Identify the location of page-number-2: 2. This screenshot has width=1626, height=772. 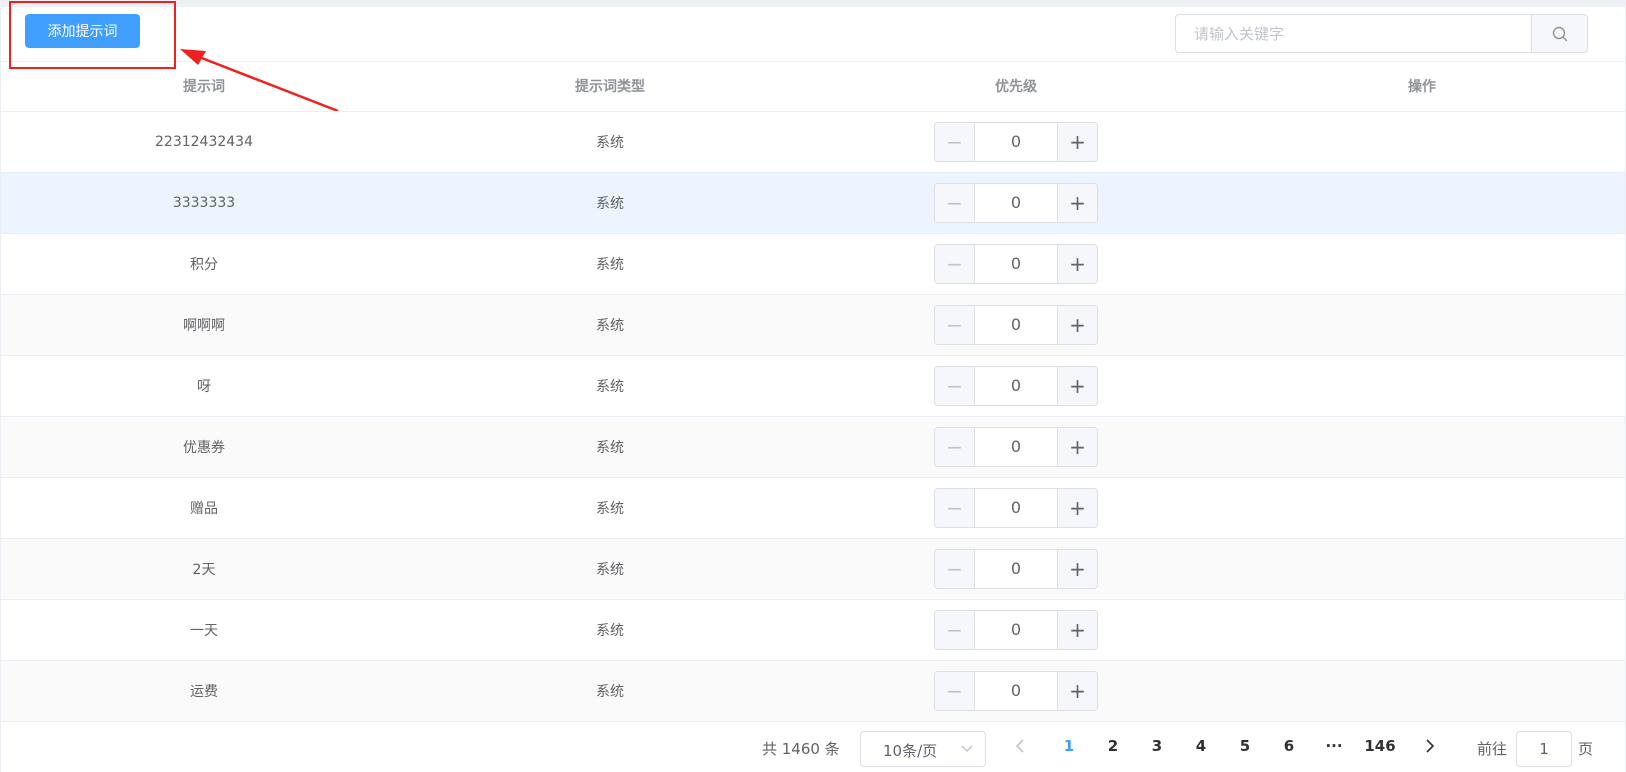
(1113, 746).